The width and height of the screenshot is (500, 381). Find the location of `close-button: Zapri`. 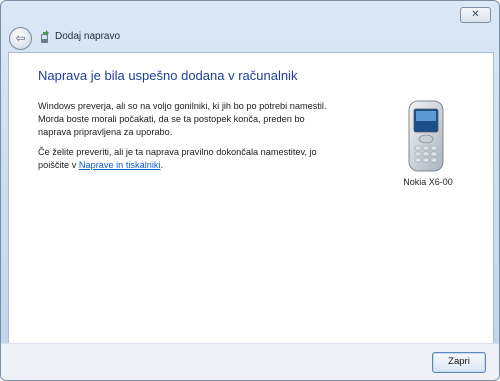

close-button: Zapri is located at coordinates (459, 362).